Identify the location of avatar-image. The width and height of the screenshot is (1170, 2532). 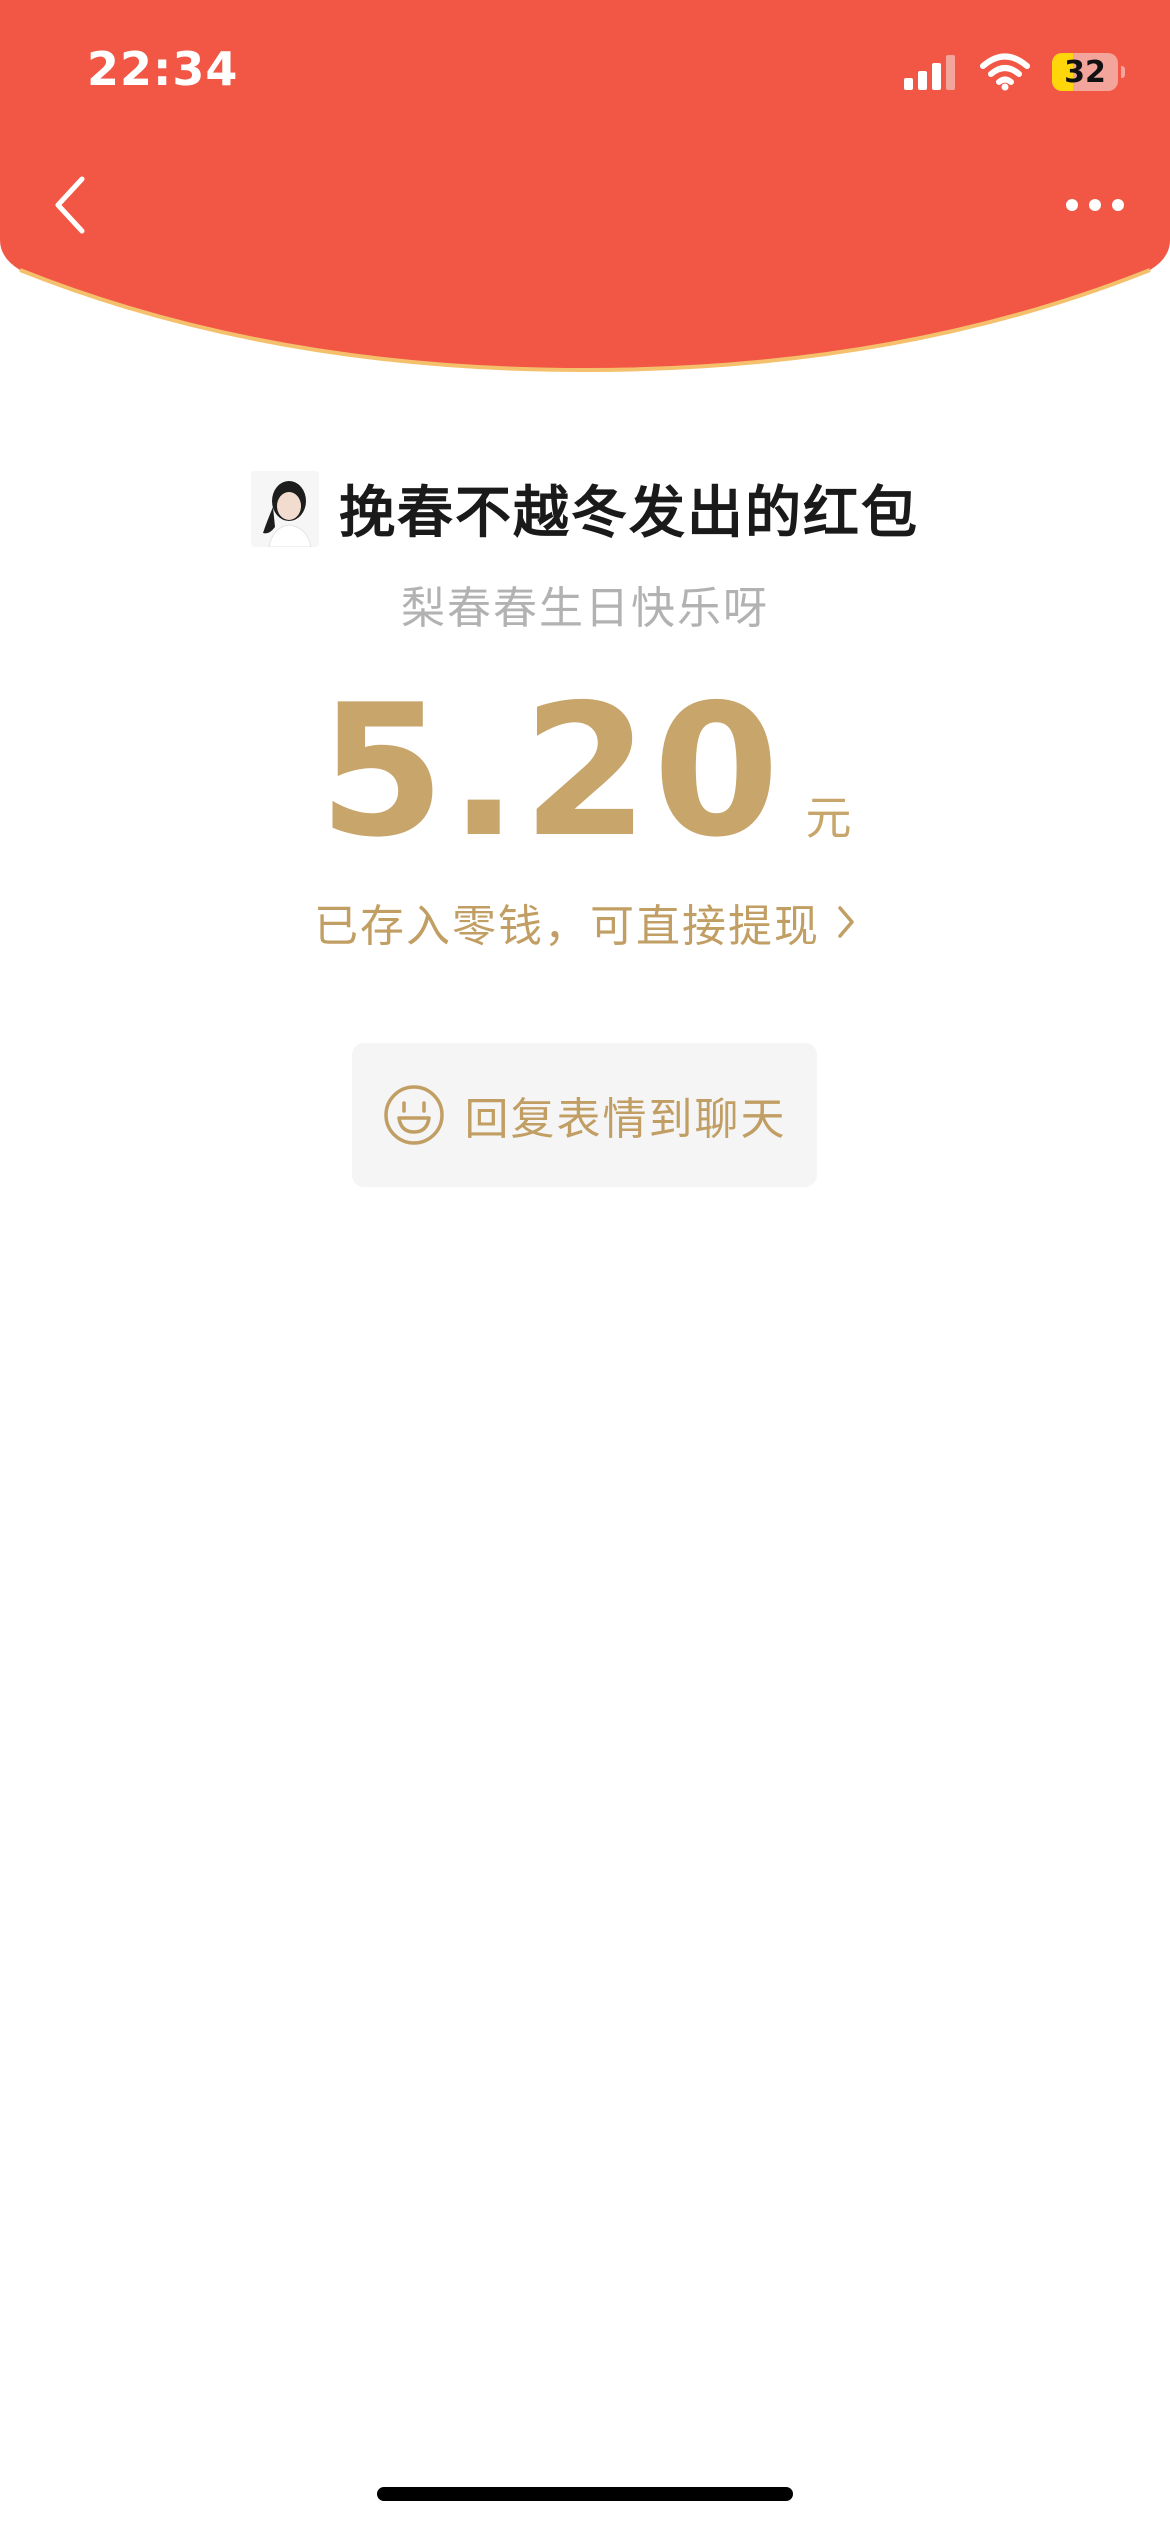
(285, 508).